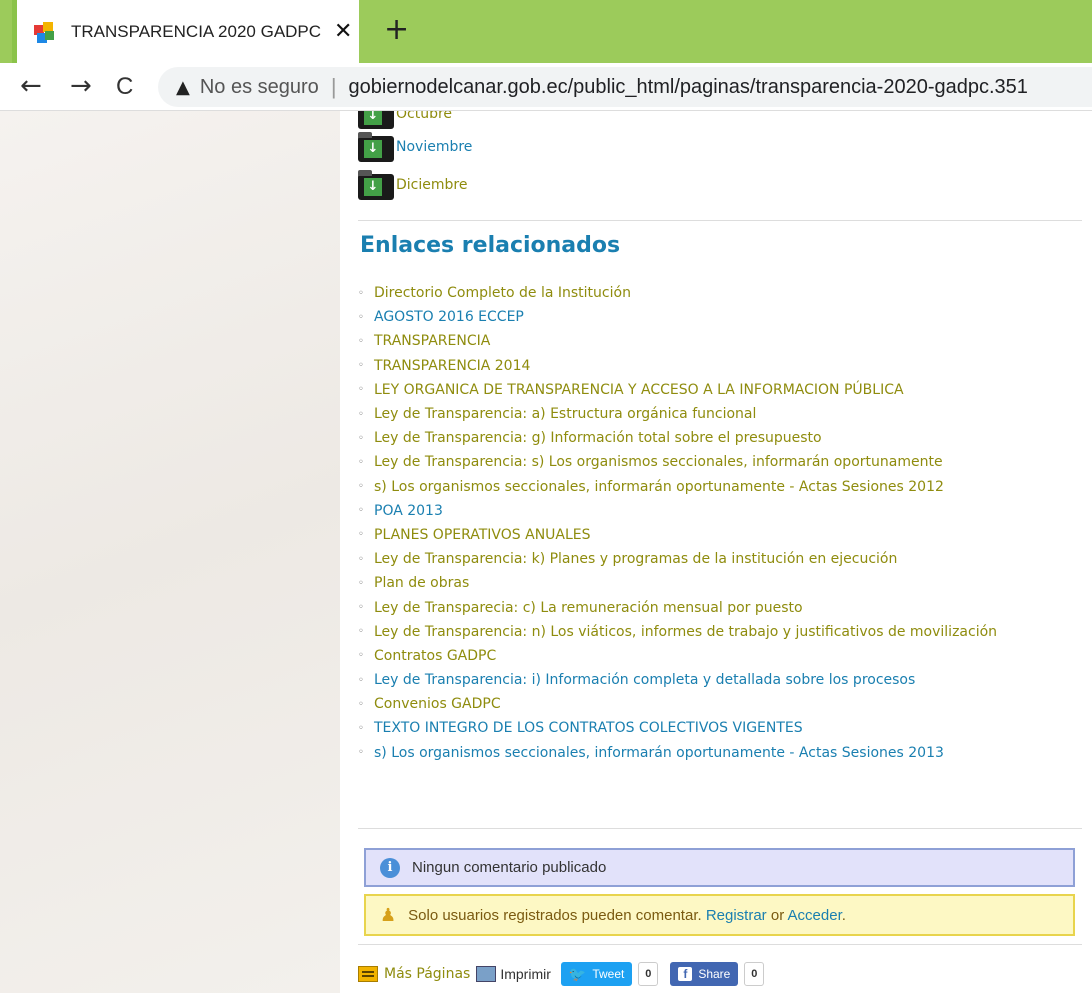  What do you see at coordinates (777, 915) in the screenshot?
I see `or-text: or` at bounding box center [777, 915].